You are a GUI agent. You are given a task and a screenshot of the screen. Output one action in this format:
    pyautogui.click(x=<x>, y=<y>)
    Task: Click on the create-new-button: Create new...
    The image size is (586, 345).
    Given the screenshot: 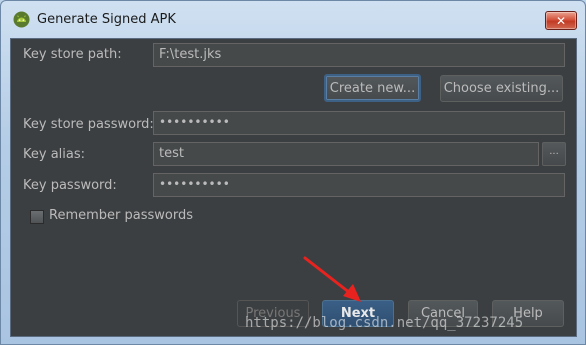 What is the action you would take?
    pyautogui.click(x=372, y=88)
    